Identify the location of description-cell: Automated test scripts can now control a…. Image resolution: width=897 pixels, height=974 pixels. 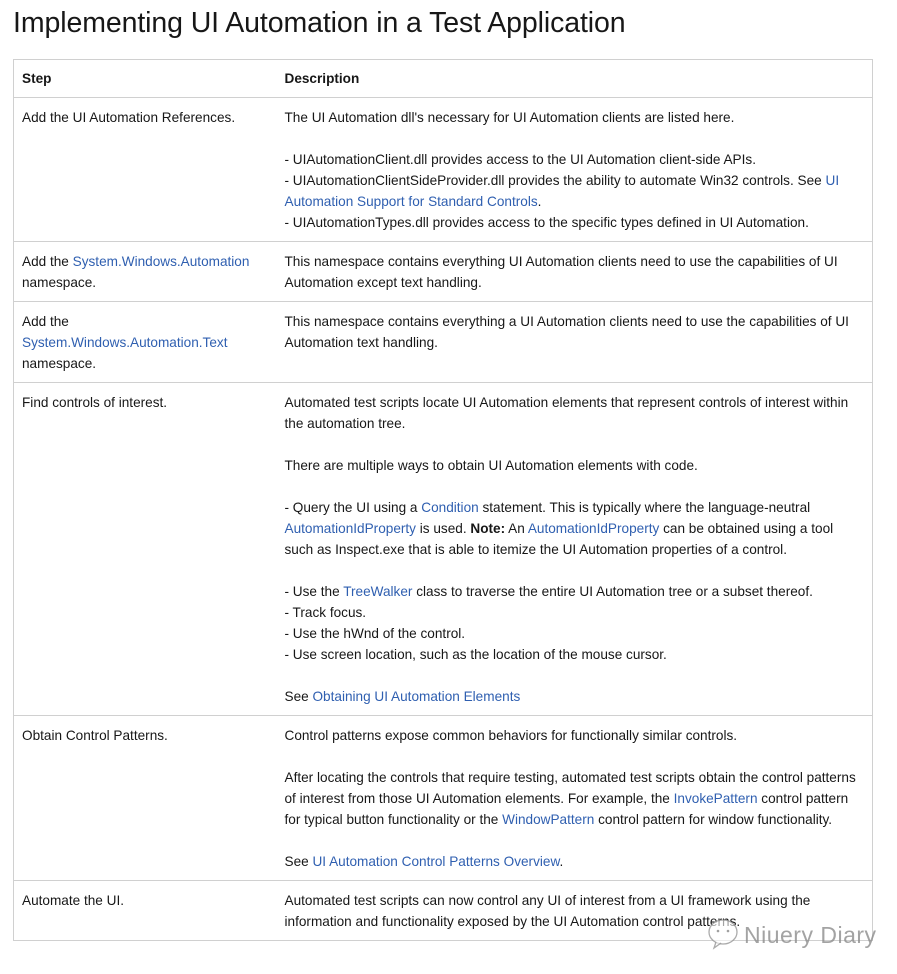
(574, 910).